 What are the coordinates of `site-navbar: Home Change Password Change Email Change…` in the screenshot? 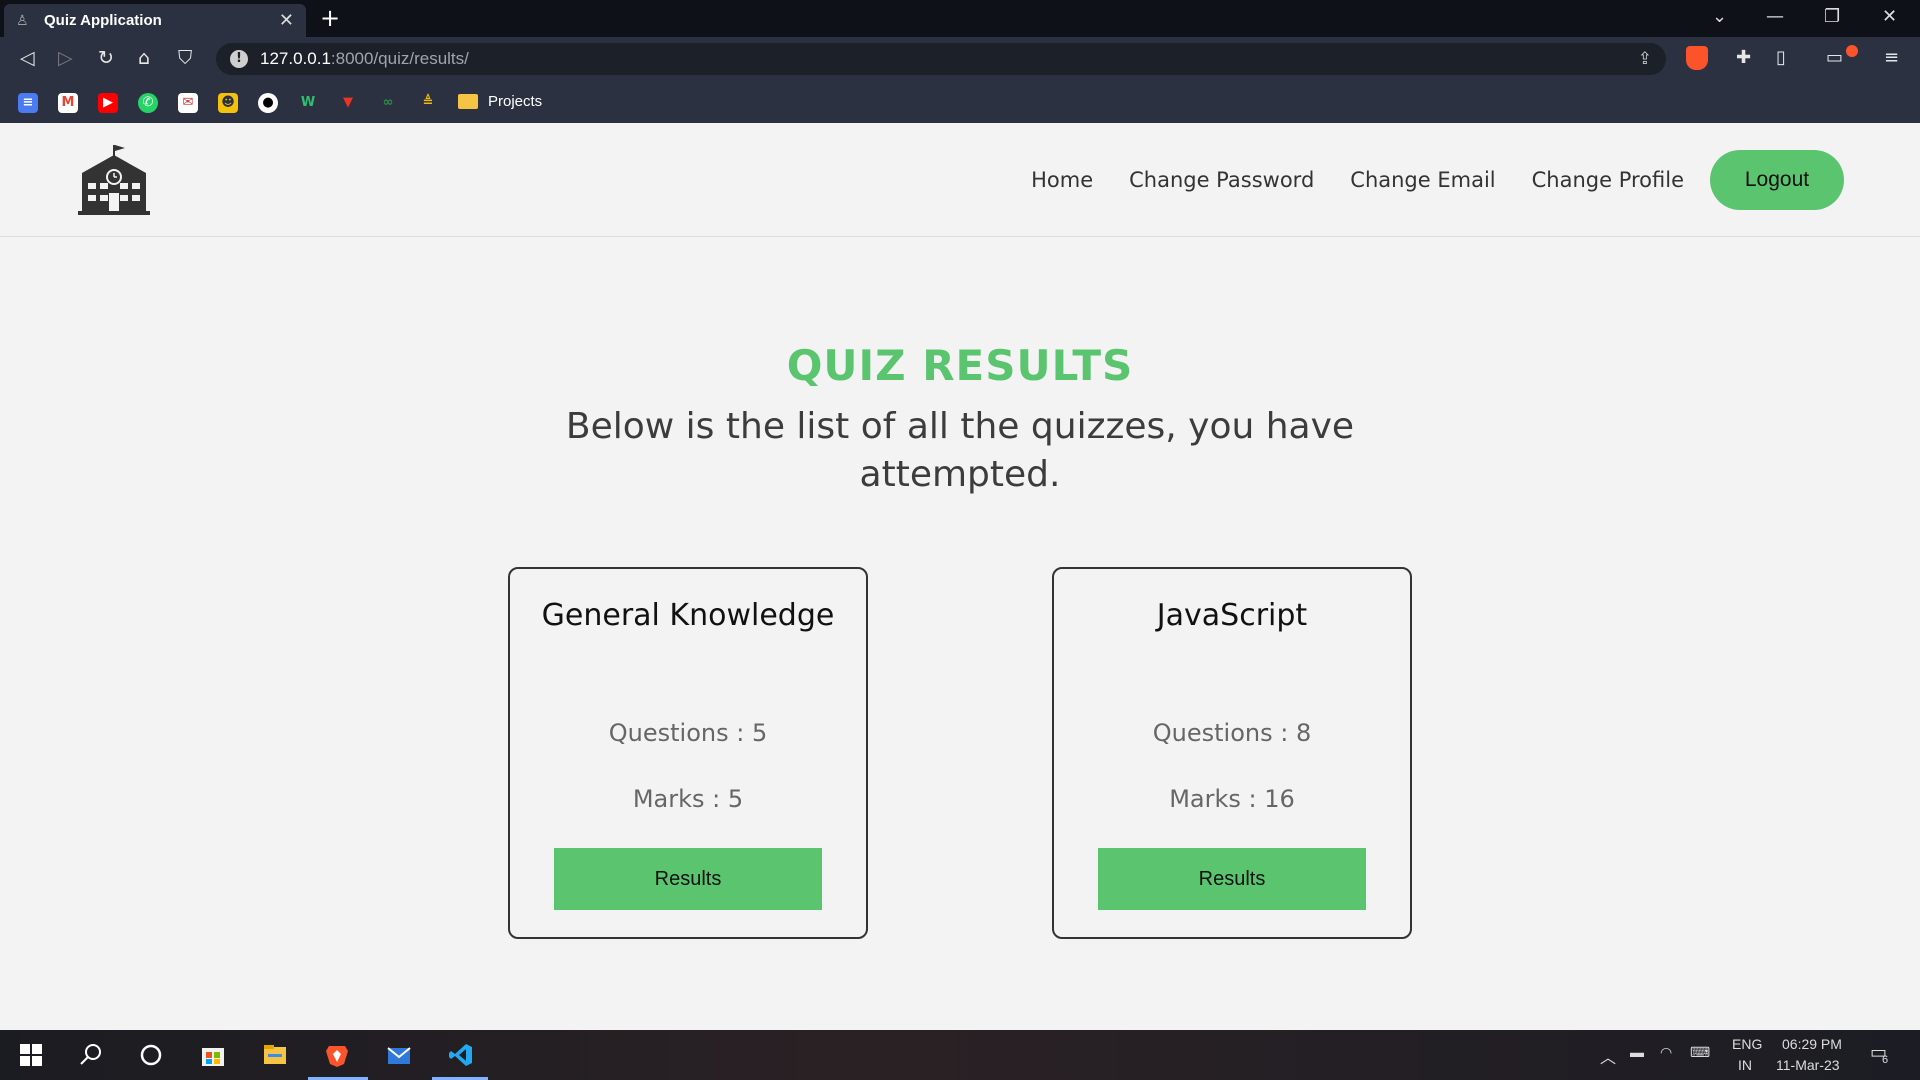 It's located at (960, 180).